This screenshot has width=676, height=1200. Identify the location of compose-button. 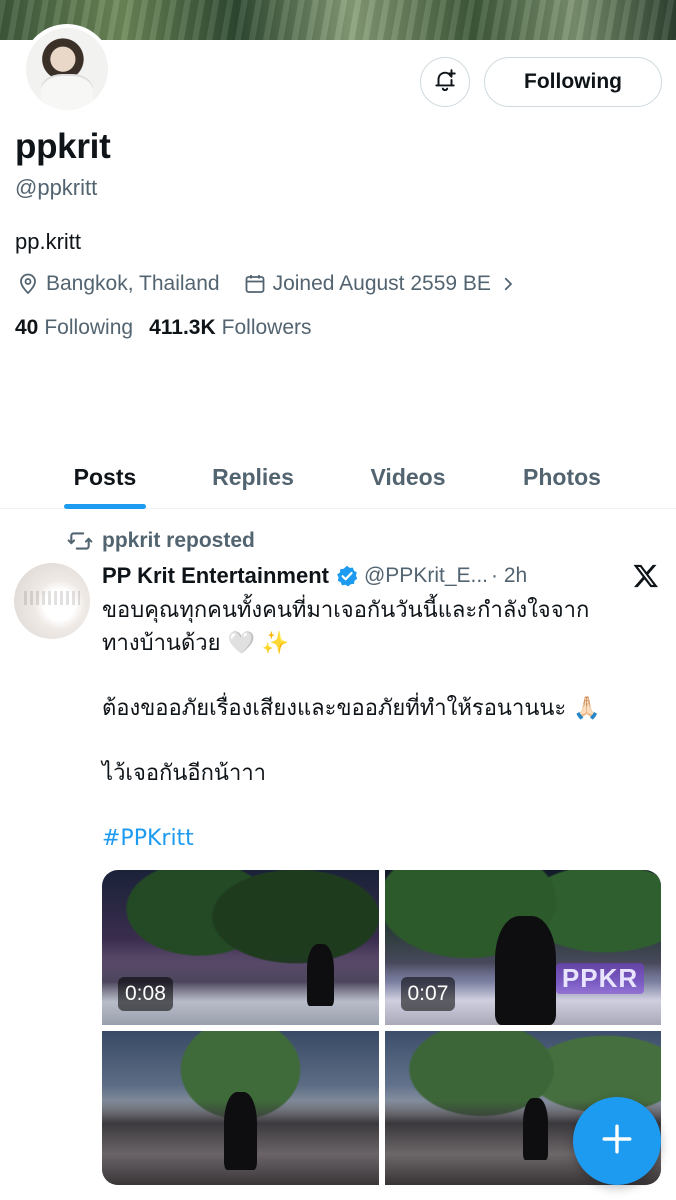
(617, 1141).